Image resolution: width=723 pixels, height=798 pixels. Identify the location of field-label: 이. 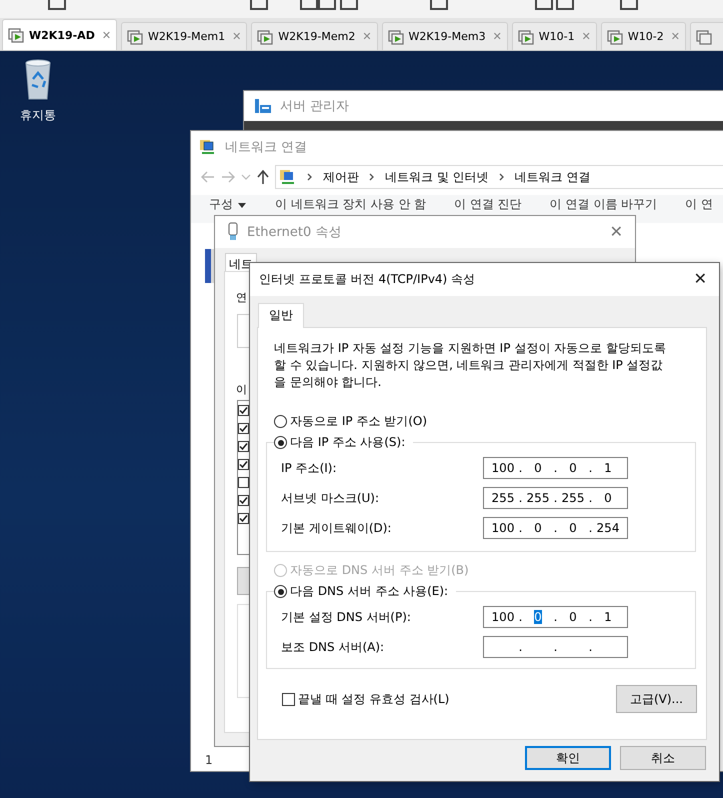
(241, 389).